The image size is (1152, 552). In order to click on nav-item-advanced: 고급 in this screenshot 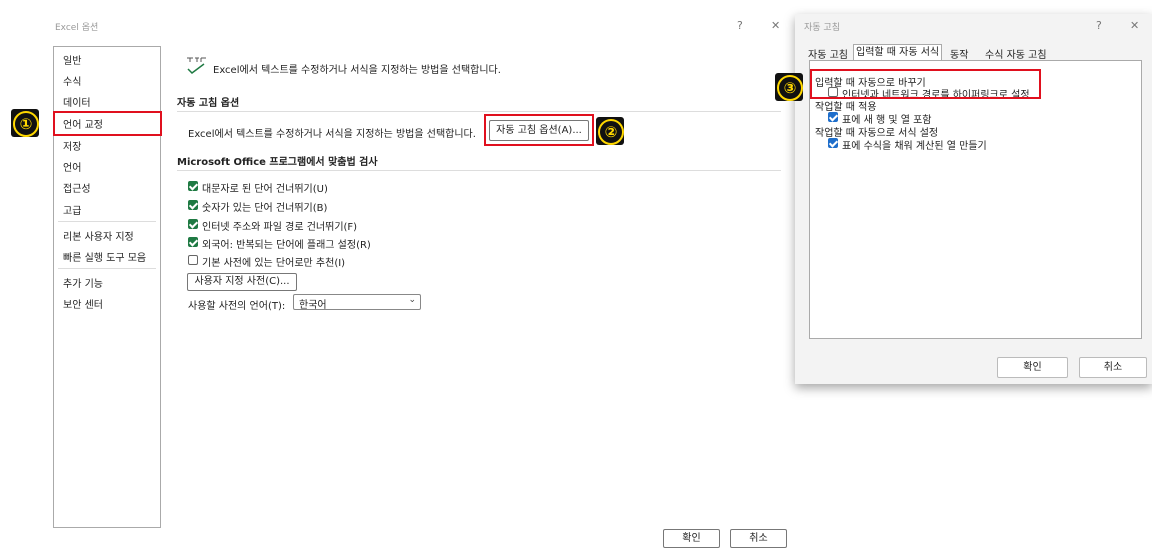, I will do `click(72, 209)`.